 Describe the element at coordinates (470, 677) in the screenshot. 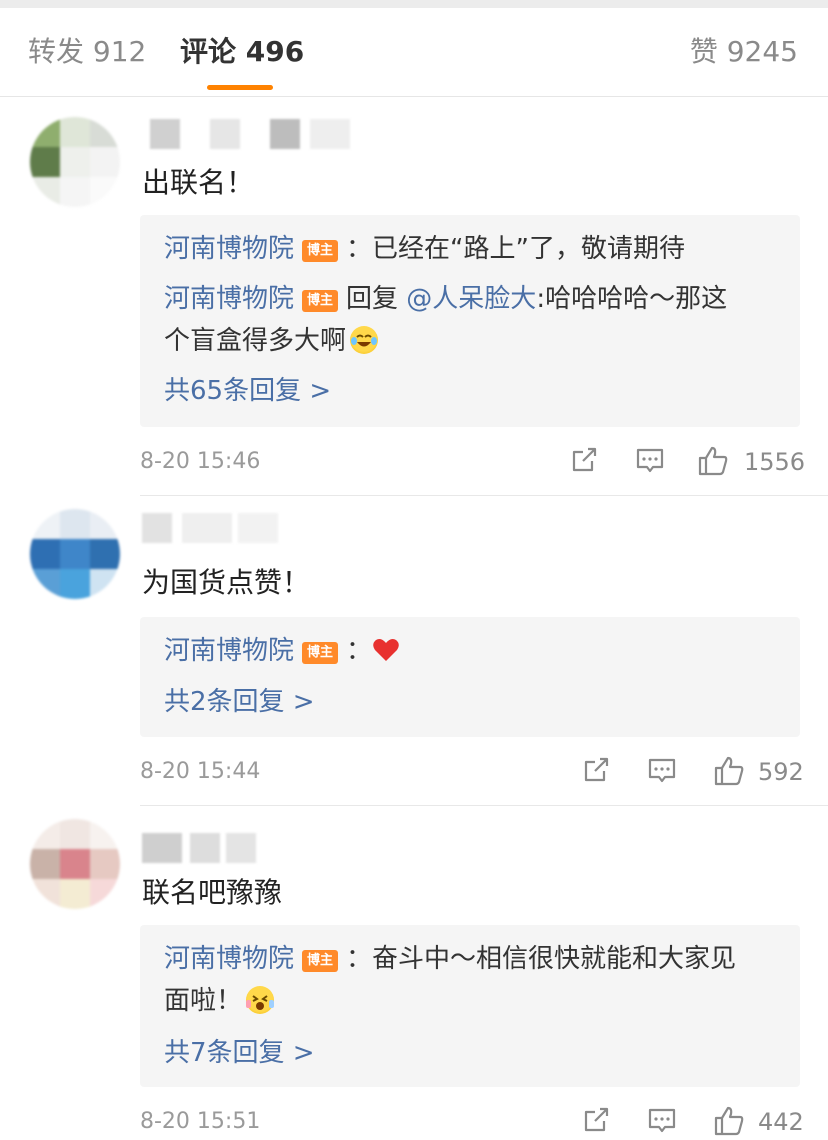

I see `reply-box: 河南博物院 博主 ： 共2条回复 >` at that location.